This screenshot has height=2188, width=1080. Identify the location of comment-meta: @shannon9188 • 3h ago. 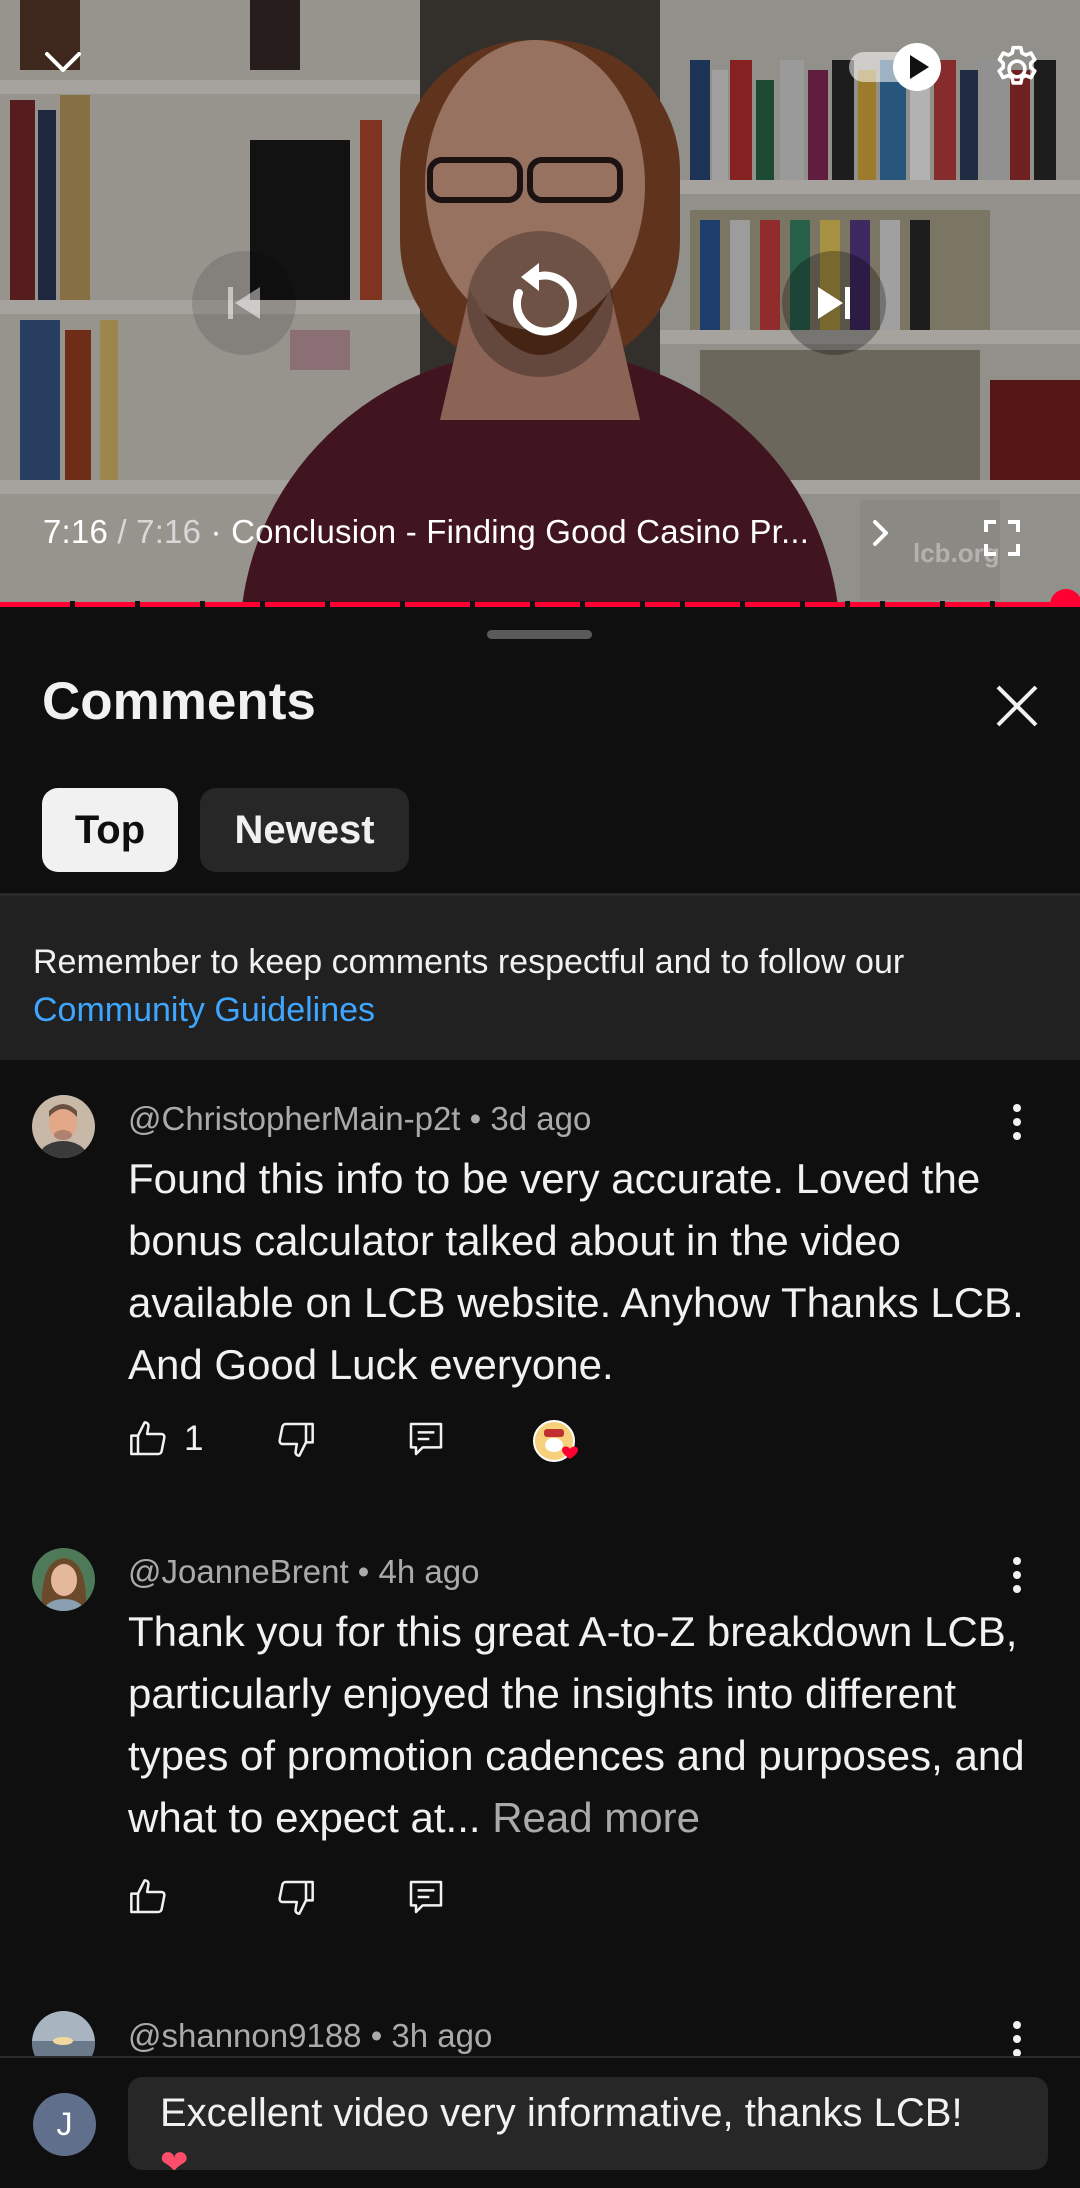
(310, 2036).